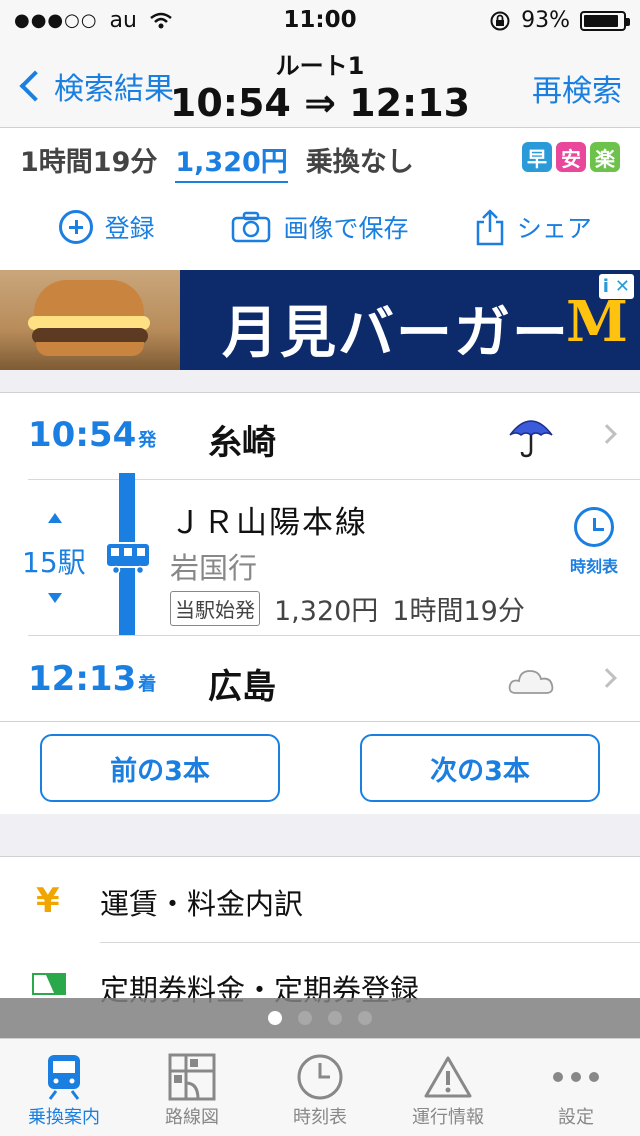 The image size is (640, 1136). Describe the element at coordinates (605, 20) in the screenshot. I see `battery-icon` at that location.